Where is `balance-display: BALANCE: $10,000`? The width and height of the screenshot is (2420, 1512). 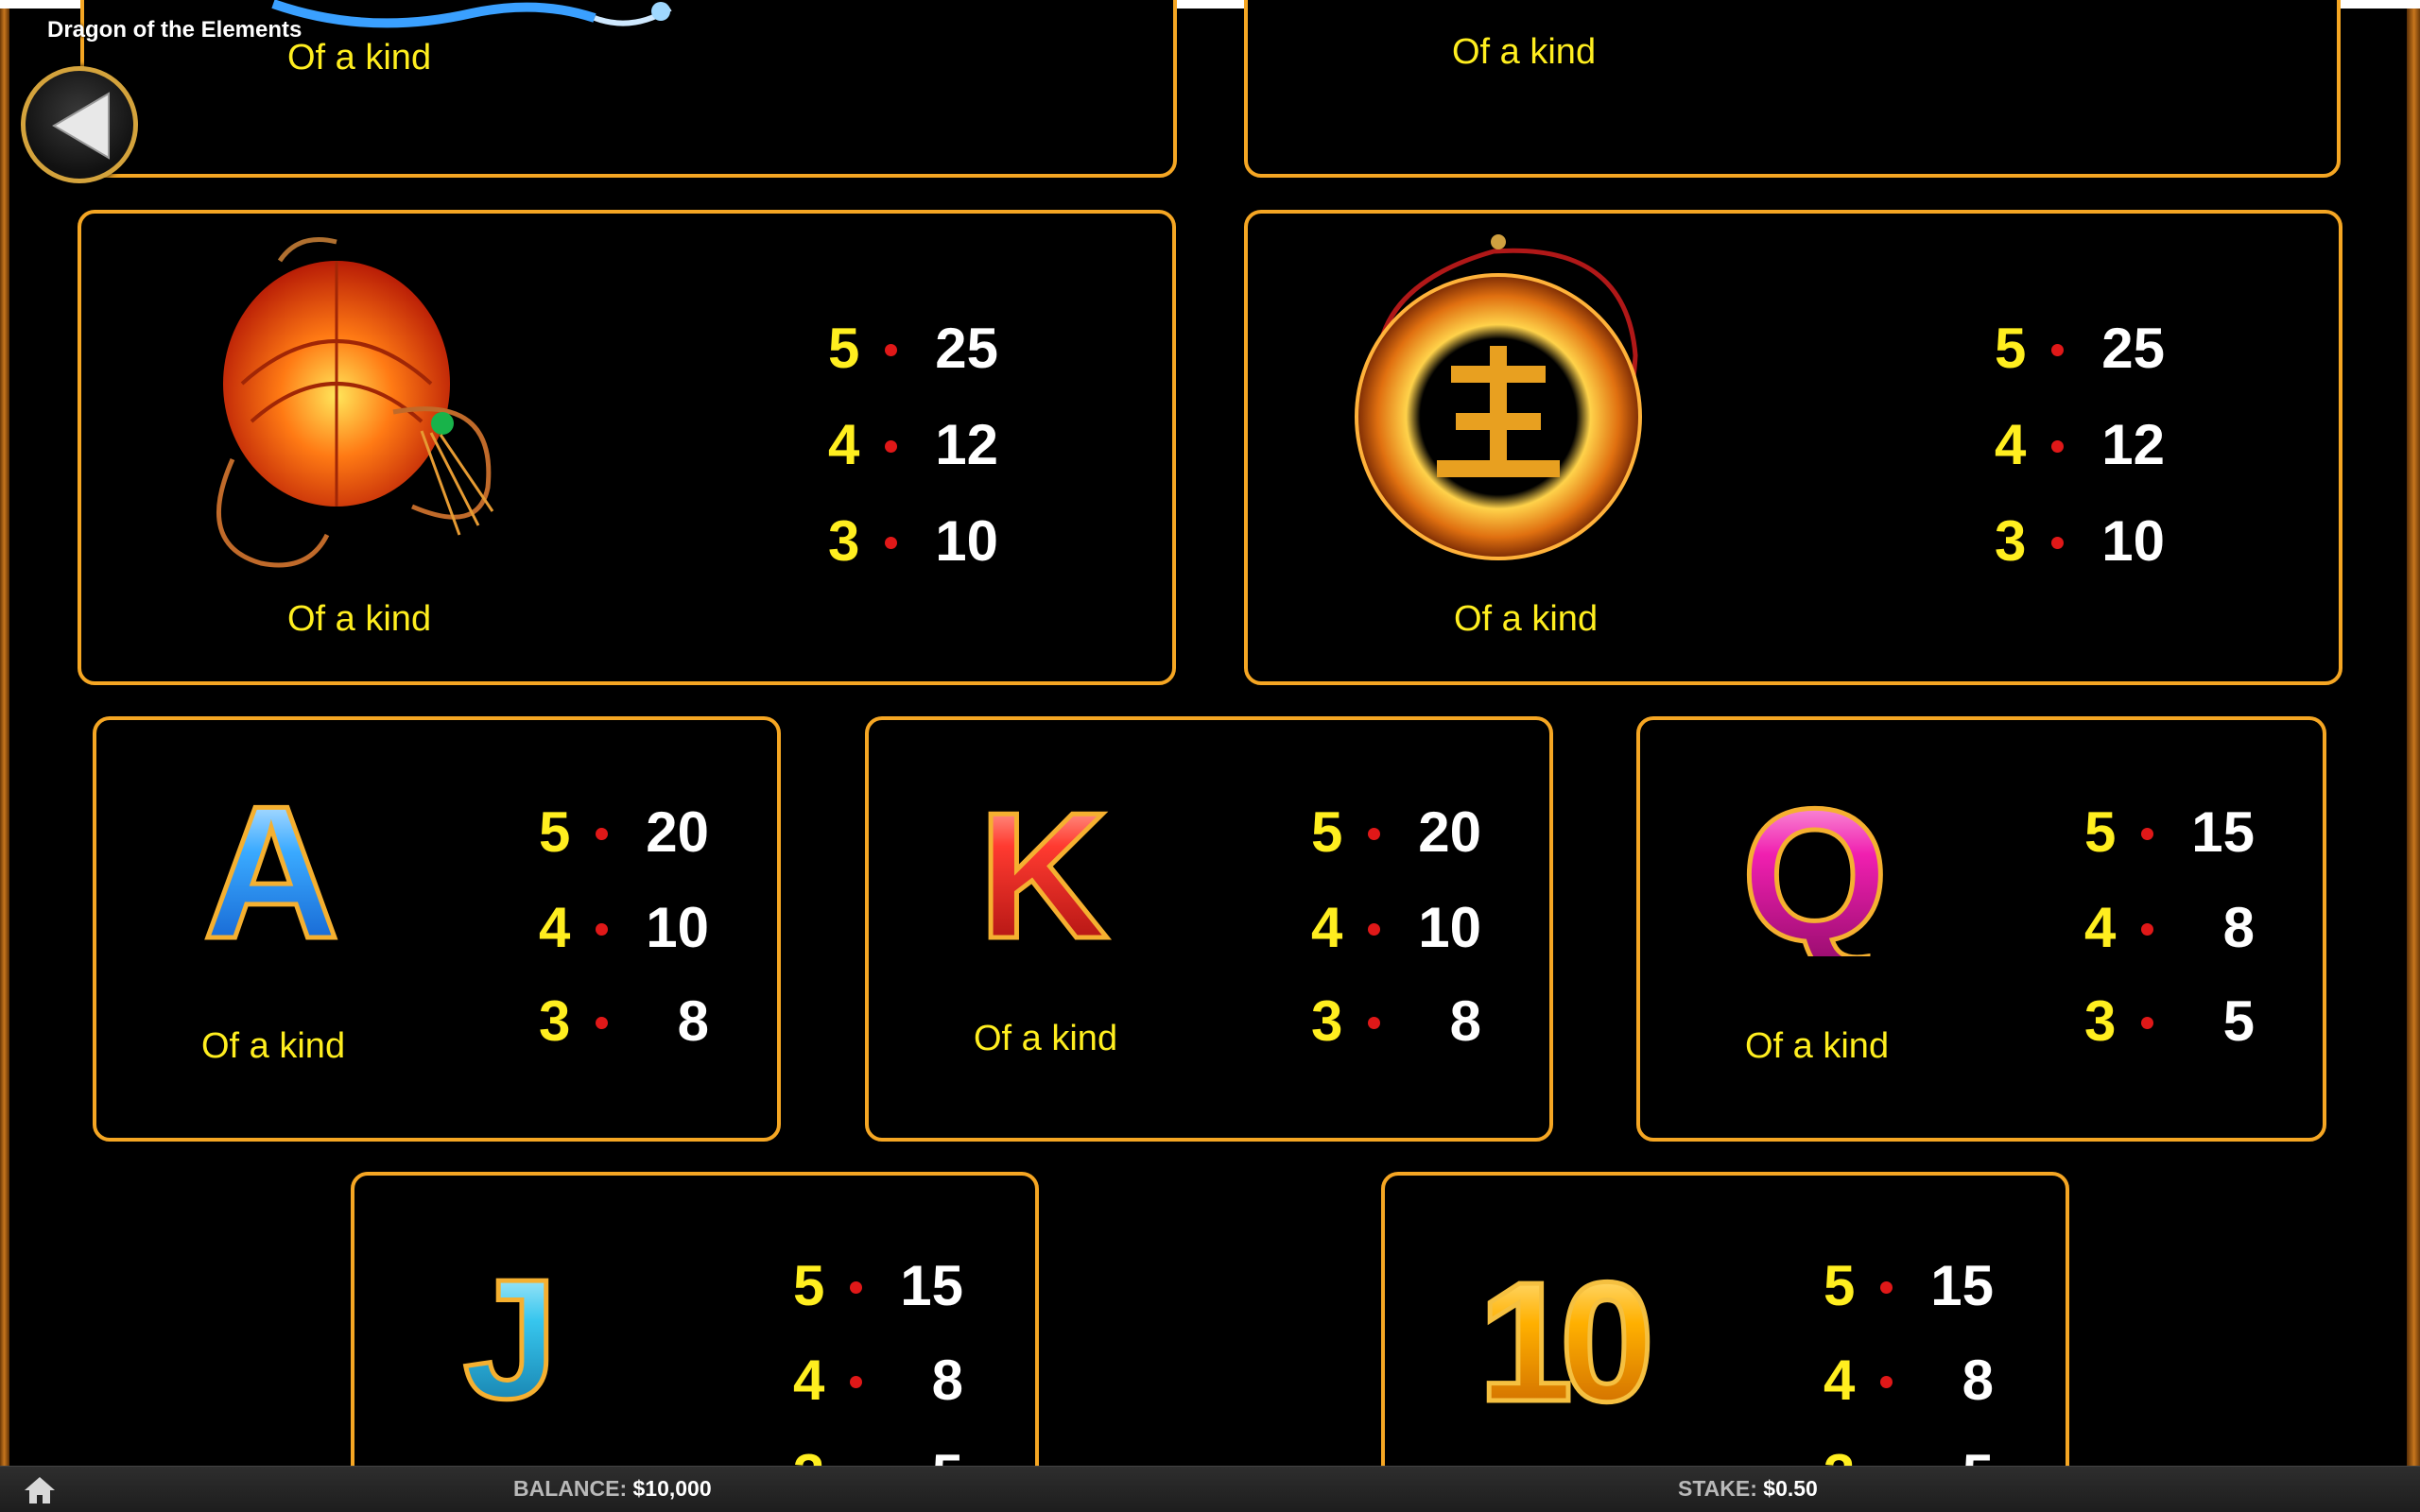
balance-display: BALANCE: $10,000 is located at coordinates (612, 1489).